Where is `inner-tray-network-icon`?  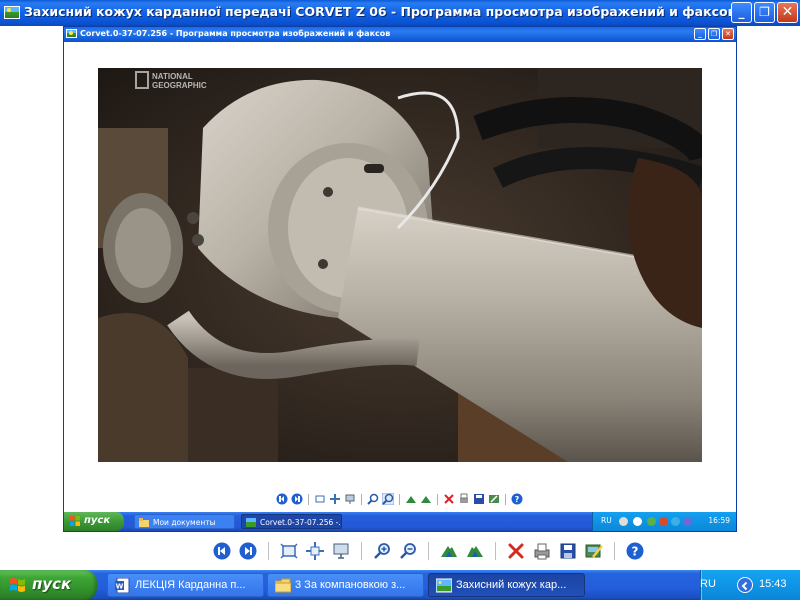
inner-tray-network-icon is located at coordinates (651, 521).